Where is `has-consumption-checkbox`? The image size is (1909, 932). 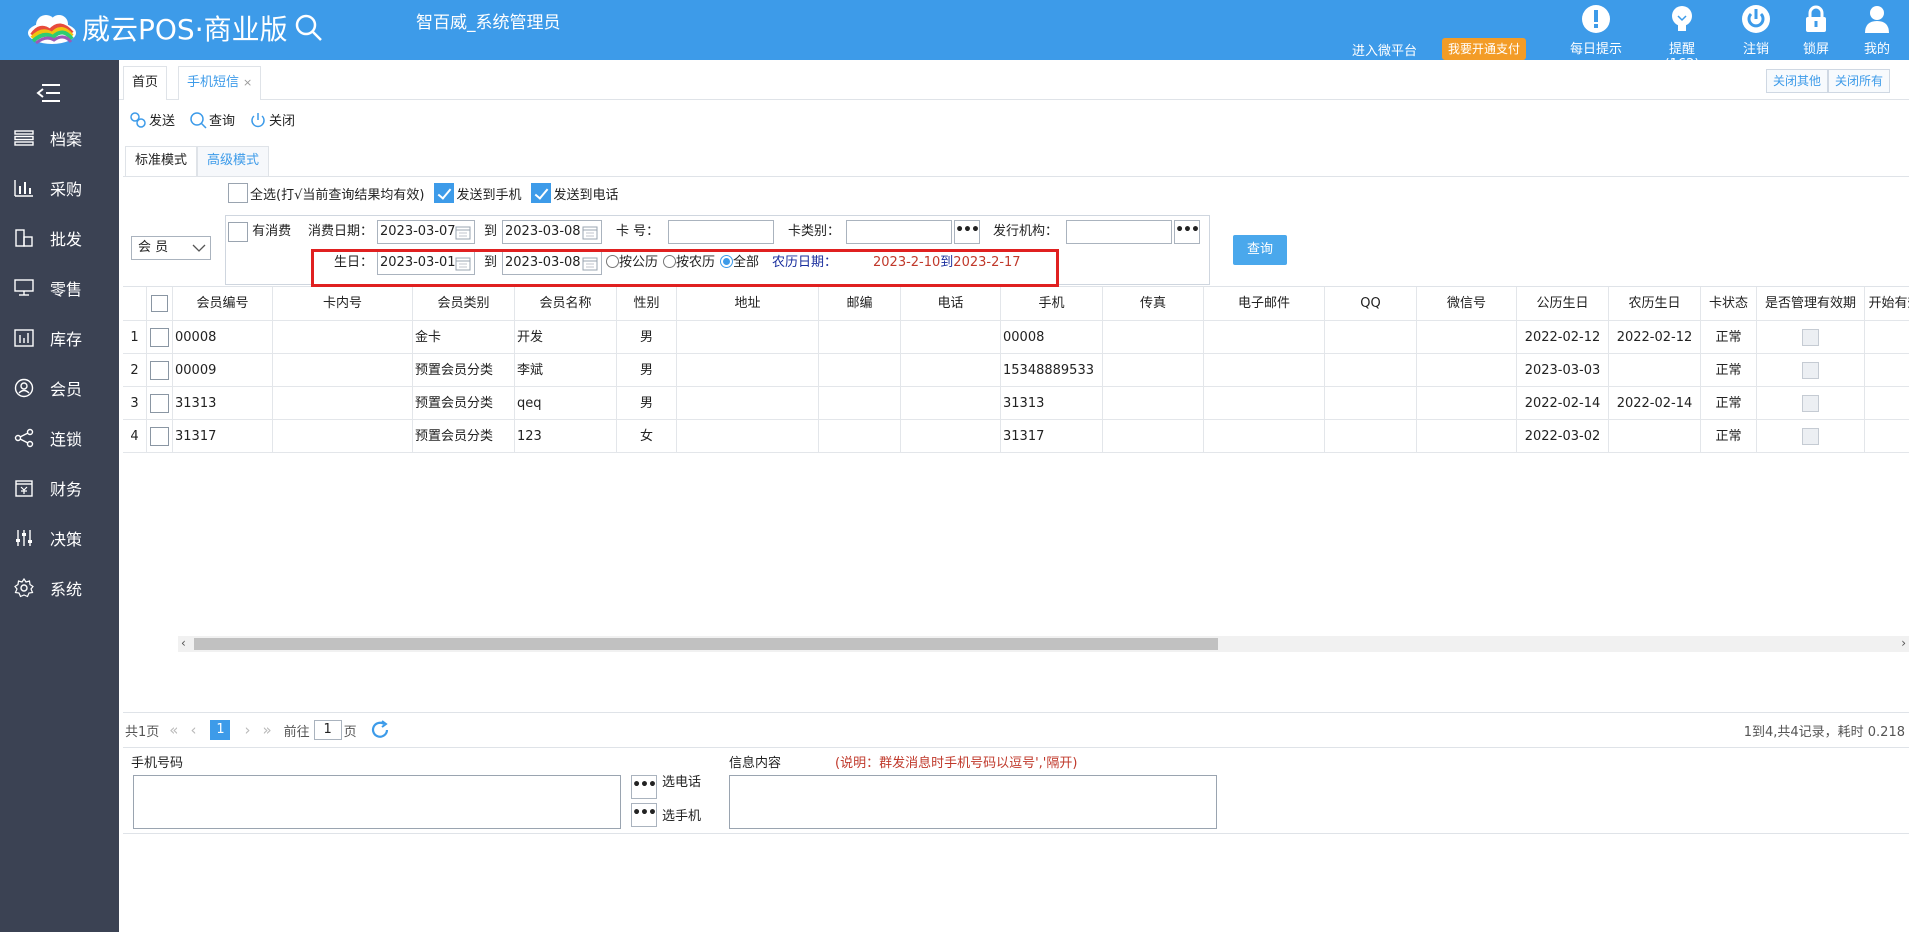
has-consumption-checkbox is located at coordinates (238, 231).